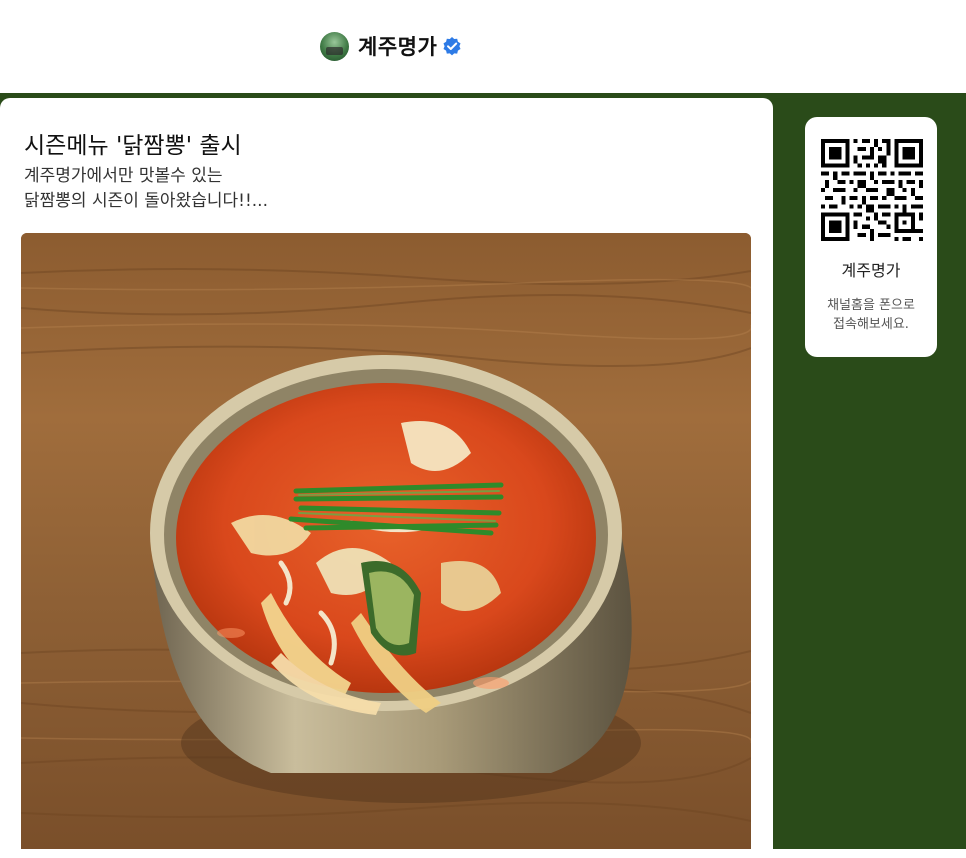 Image resolution: width=966 pixels, height=858 pixels. I want to click on qr-code-icon, so click(872, 190).